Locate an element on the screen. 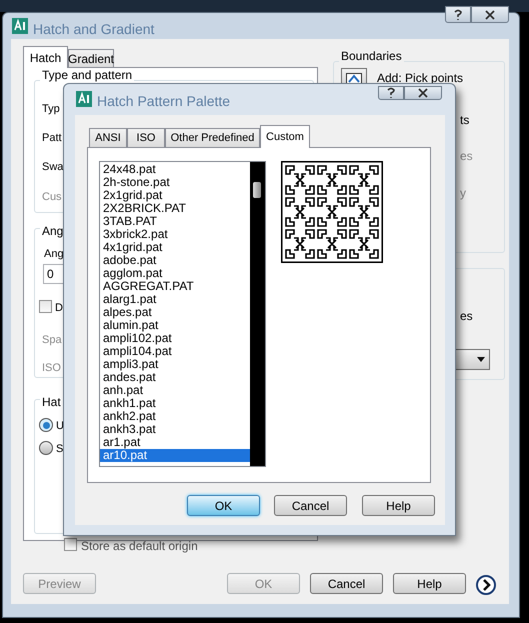 This screenshot has height=623, width=529. list-item: ar1.pat is located at coordinates (175, 442).